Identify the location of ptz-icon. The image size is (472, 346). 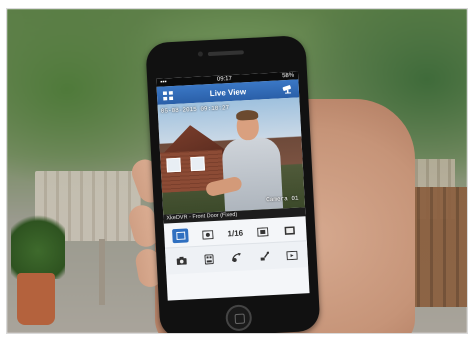
(236, 257).